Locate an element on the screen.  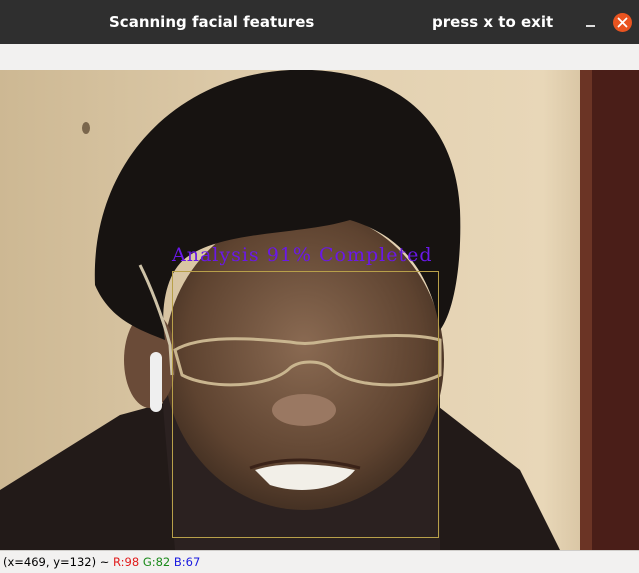
status-bar: (x=469, y=132) ~ R:98 G:82 B:67 is located at coordinates (319, 561).